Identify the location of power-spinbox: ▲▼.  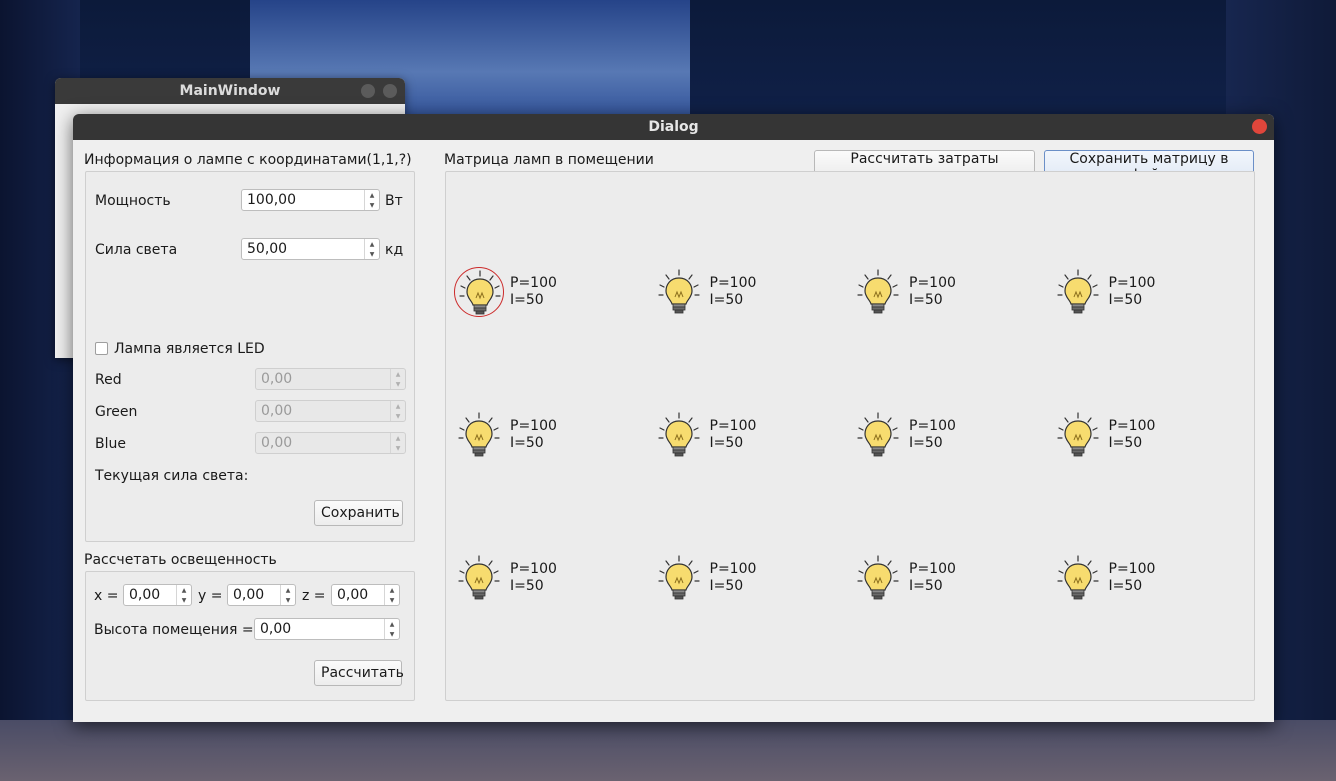
(310, 200).